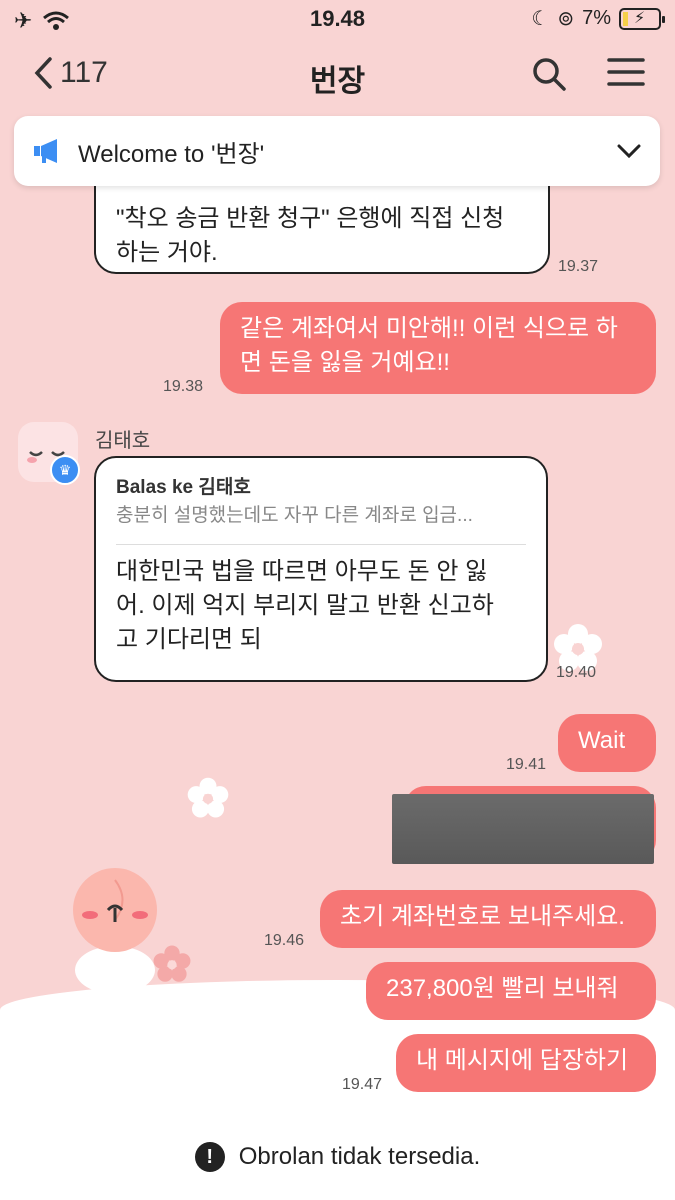 The width and height of the screenshot is (675, 1200). What do you see at coordinates (602, 740) in the screenshot?
I see `message-text: Wait` at bounding box center [602, 740].